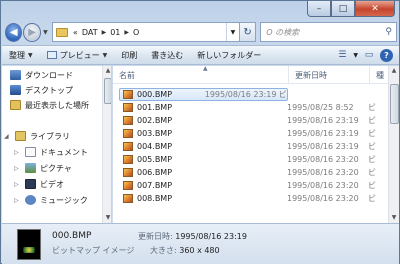 The image size is (400, 264). Describe the element at coordinates (232, 32) in the screenshot. I see `address-history-dropdown: ▼` at that location.